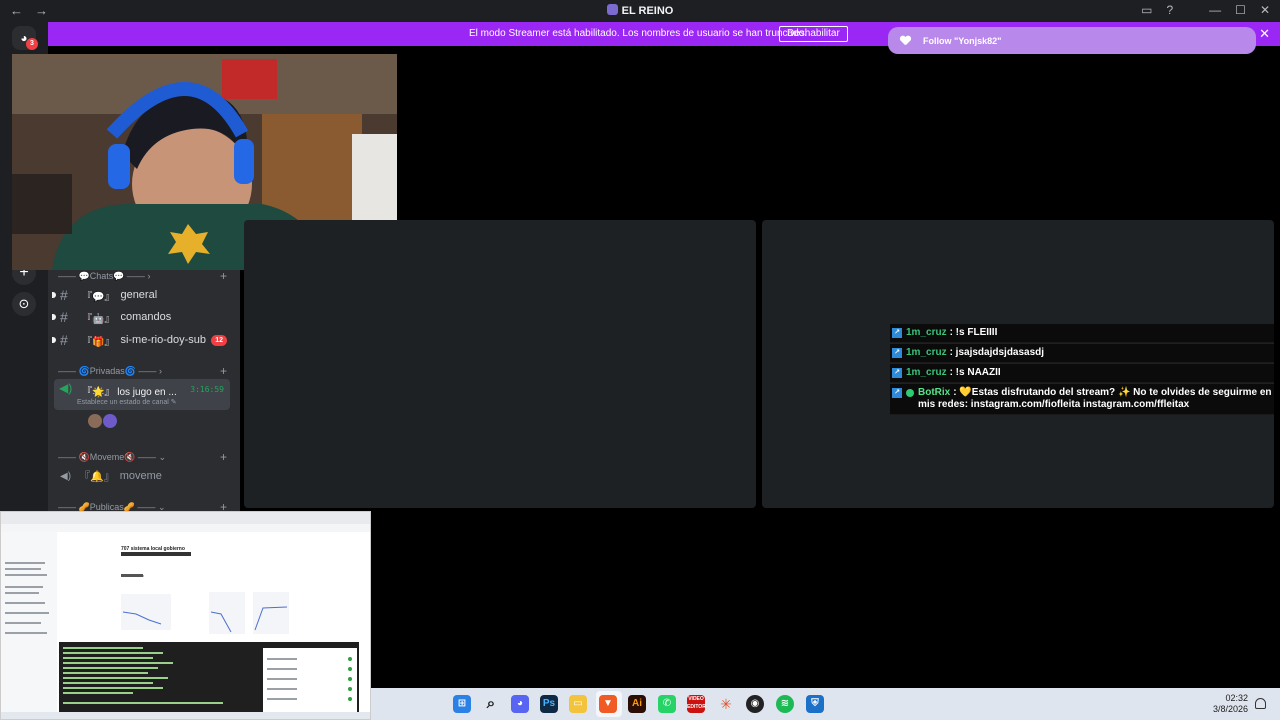 Image resolution: width=1280 pixels, height=720 pixels. I want to click on channel-emoji: 『🎁』, so click(98, 342).